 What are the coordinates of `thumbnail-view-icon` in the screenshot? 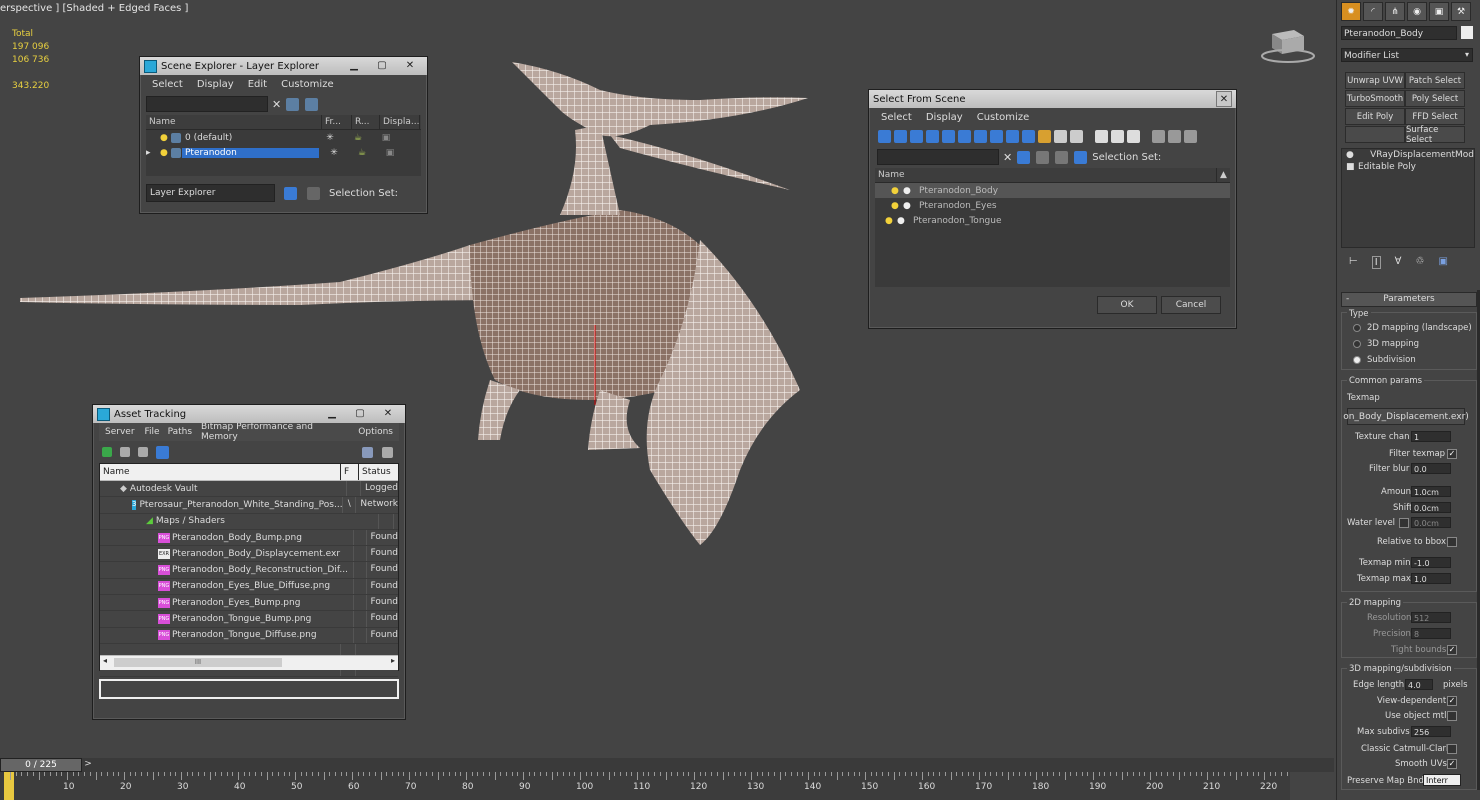 It's located at (143, 452).